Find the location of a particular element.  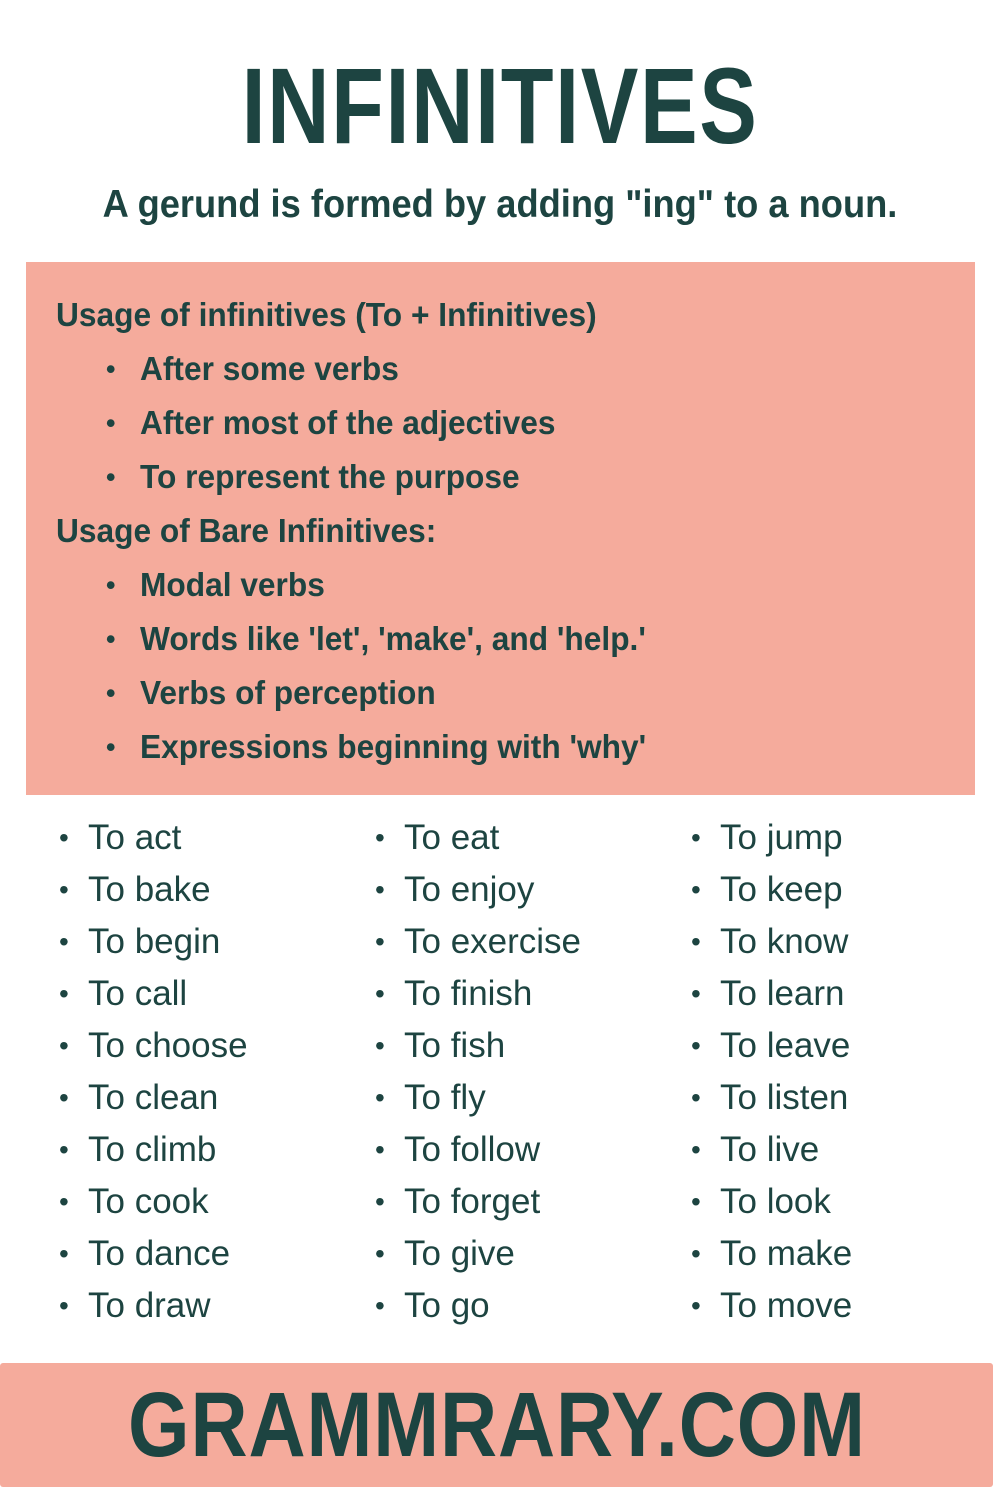

brand-wordmark: GRAMMRARY.COM is located at coordinates (496, 1425).